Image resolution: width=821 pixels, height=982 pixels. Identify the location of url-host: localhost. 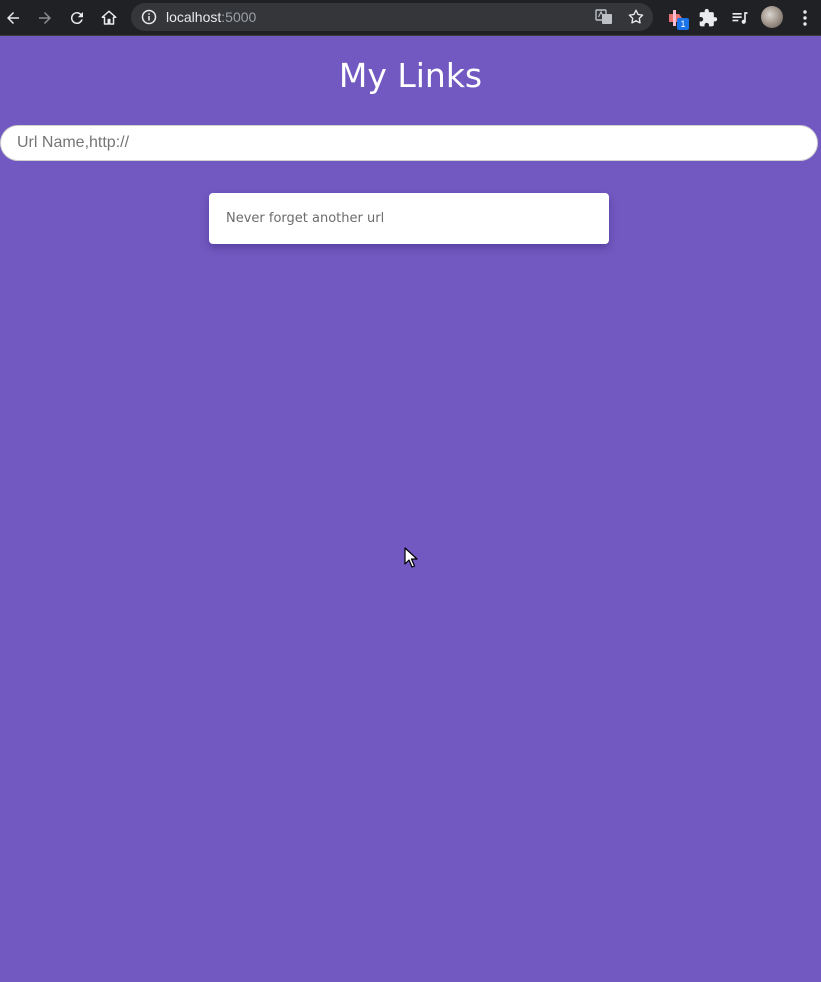
(194, 17).